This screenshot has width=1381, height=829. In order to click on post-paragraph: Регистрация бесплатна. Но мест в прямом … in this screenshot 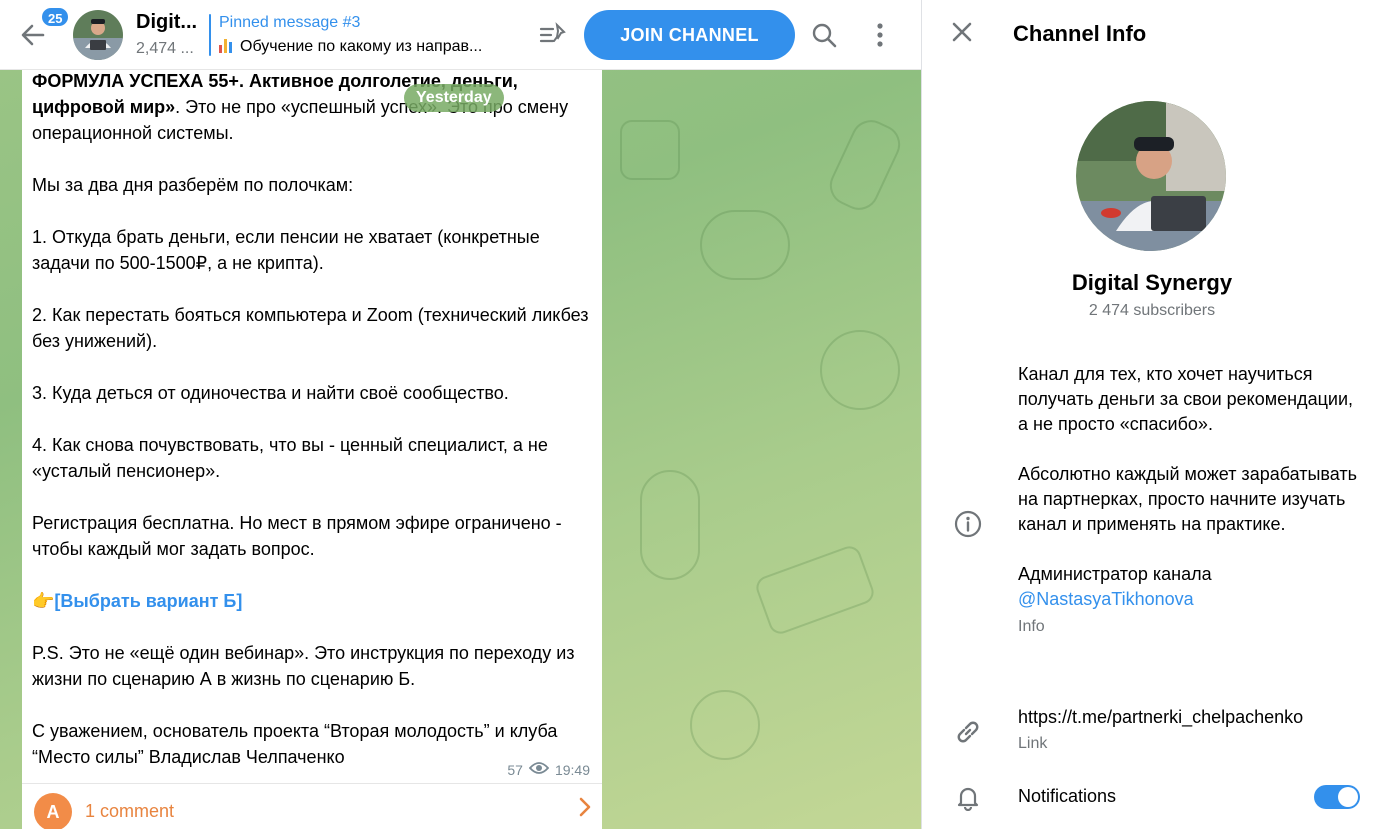, I will do `click(297, 536)`.